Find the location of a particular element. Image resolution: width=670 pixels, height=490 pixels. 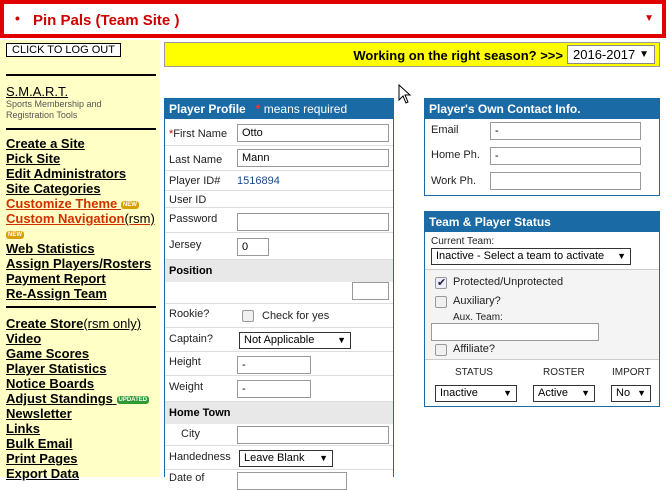

roster-column-header: ROSTER is located at coordinates (564, 372).